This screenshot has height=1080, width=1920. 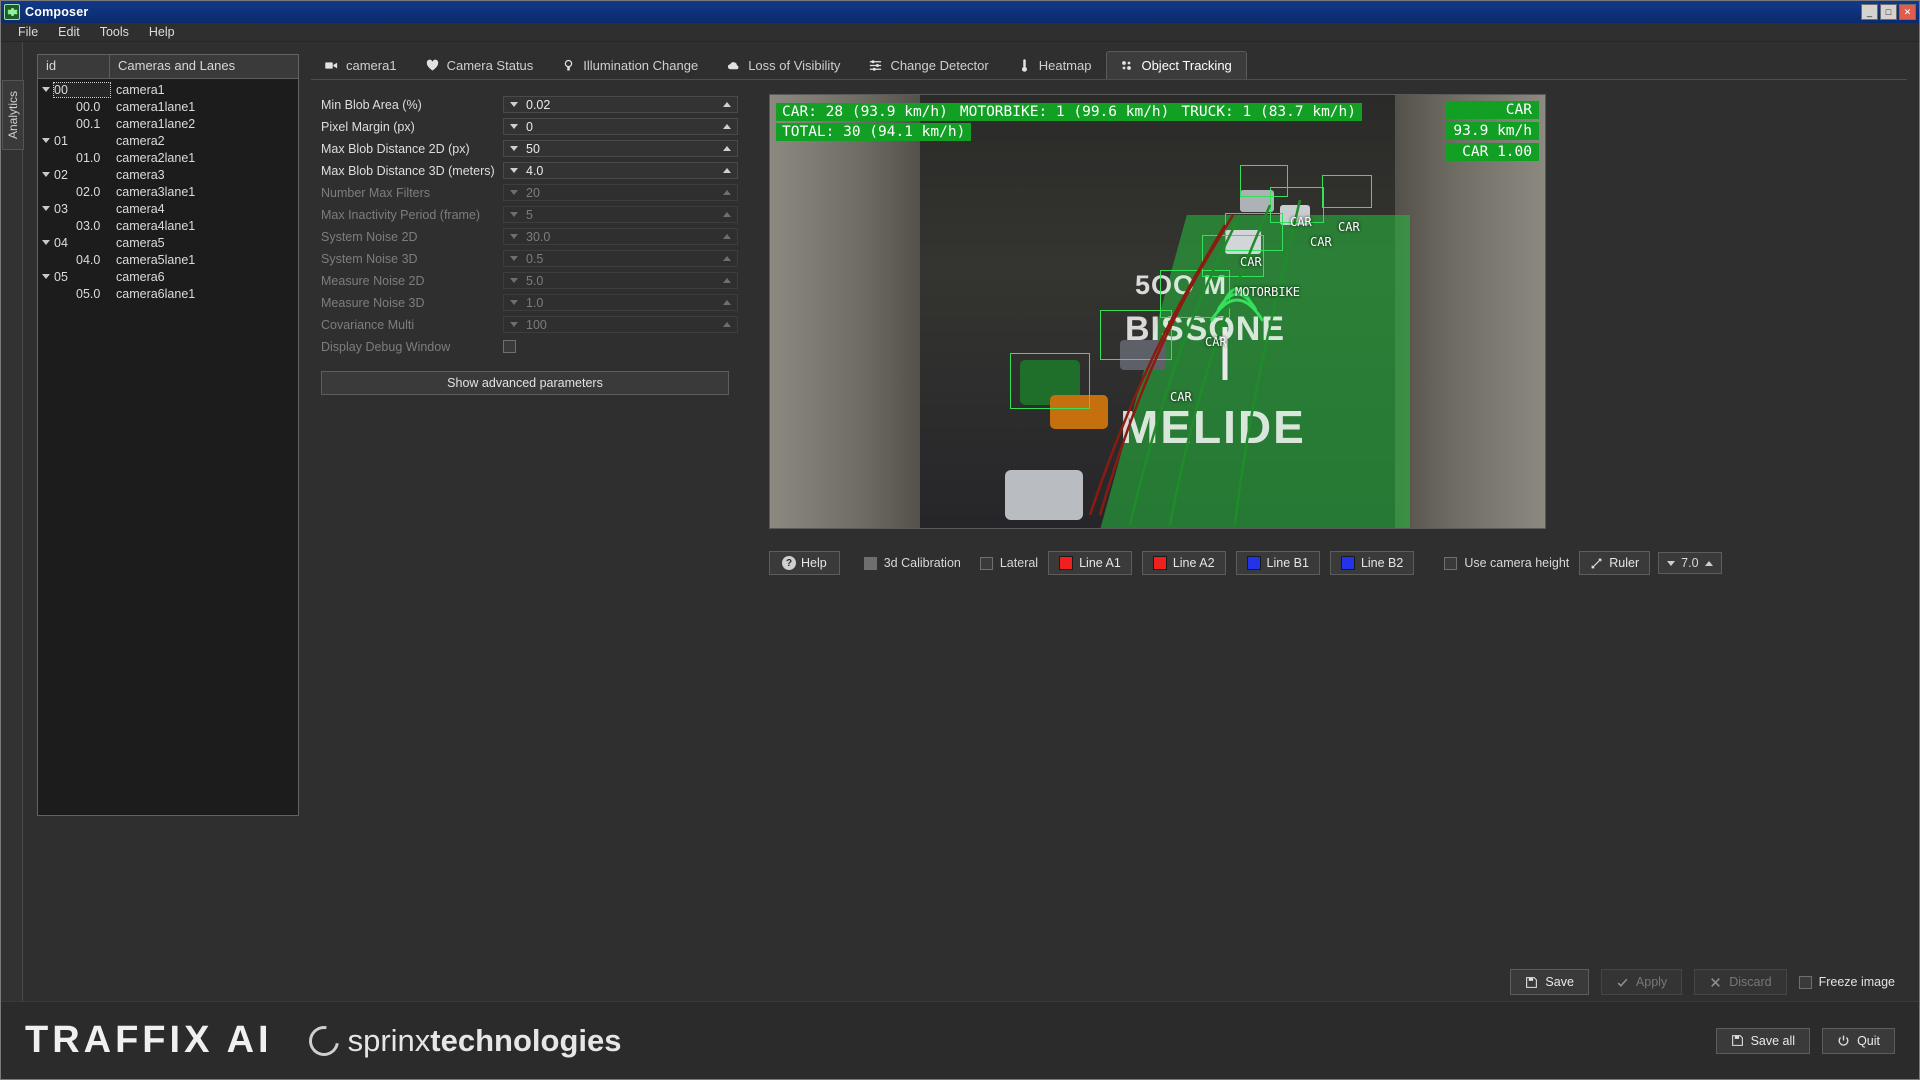 I want to click on parameter-row: System Noise 2D 30.0, so click(x=536, y=237).